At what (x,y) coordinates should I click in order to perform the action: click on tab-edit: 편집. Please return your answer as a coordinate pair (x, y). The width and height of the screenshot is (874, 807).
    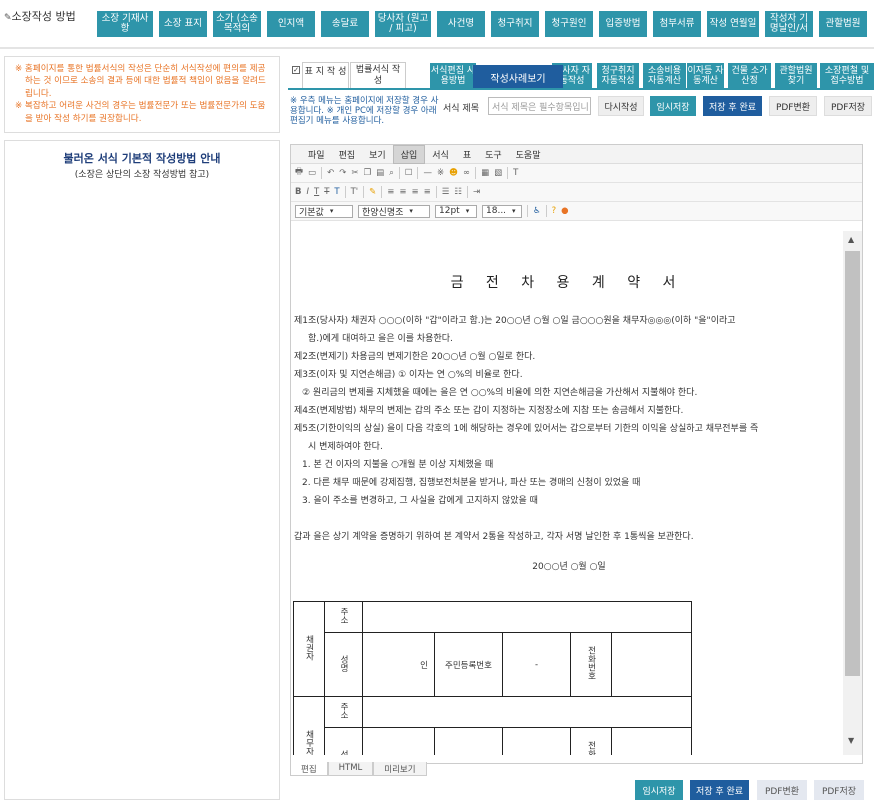
    Looking at the image, I should click on (309, 769).